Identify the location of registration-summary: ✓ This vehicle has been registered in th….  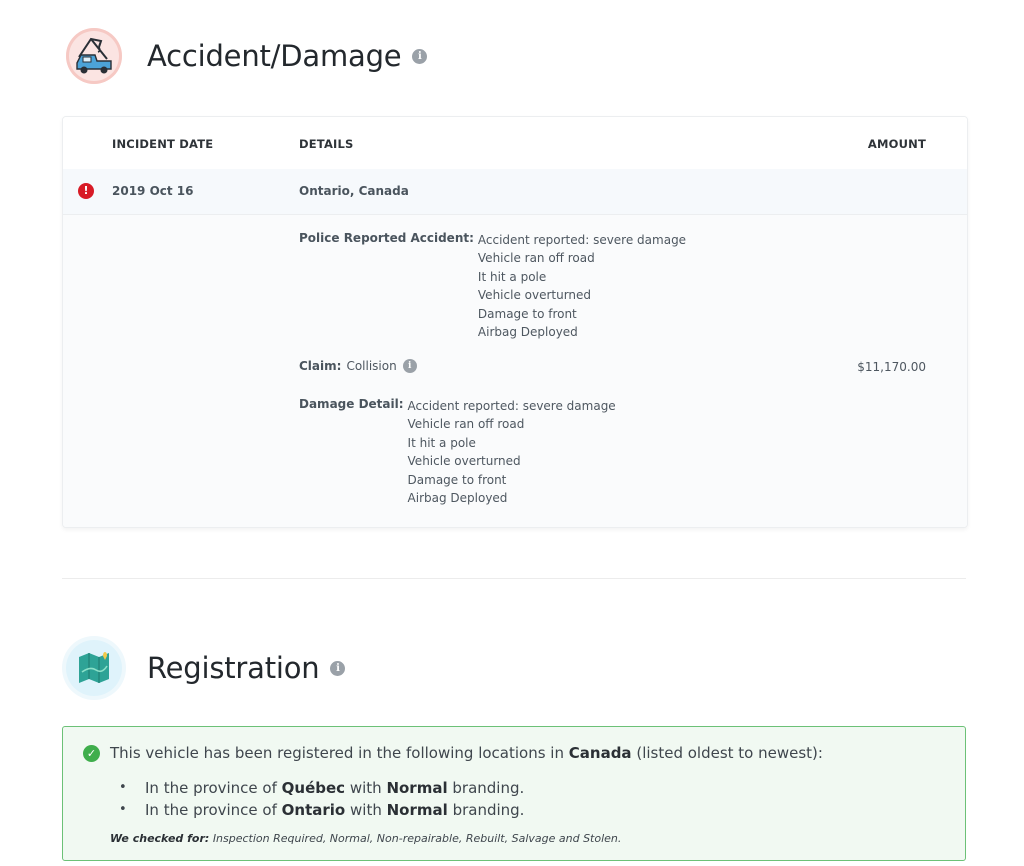
(514, 793).